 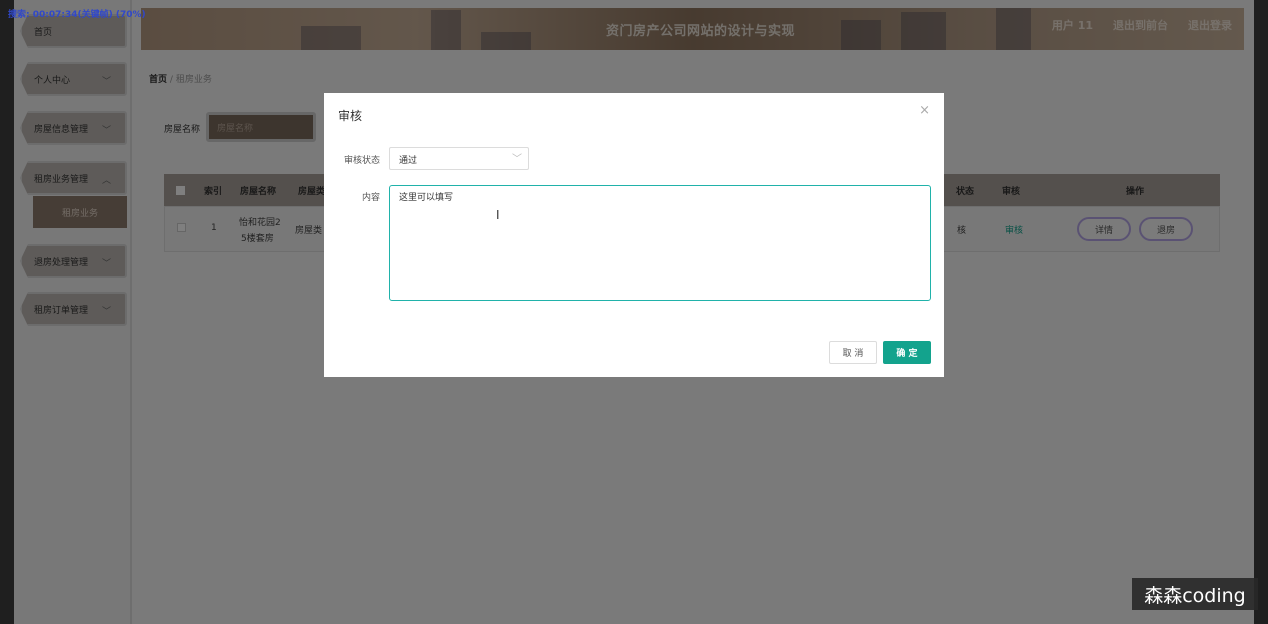 I want to click on recording-status: 搜索: 00:07:34(关键帧) (70%), so click(x=77, y=15).